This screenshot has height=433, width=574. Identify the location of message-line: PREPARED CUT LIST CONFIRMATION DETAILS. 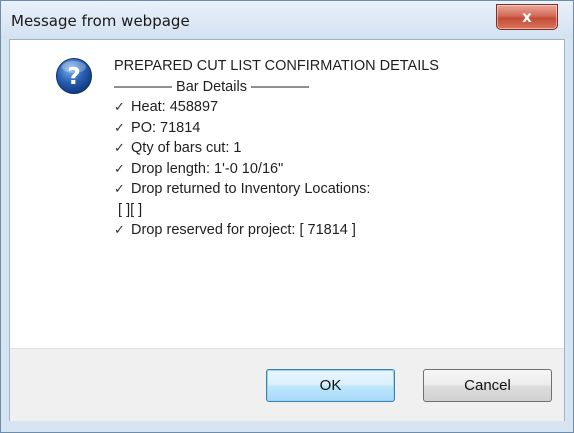
(276, 66).